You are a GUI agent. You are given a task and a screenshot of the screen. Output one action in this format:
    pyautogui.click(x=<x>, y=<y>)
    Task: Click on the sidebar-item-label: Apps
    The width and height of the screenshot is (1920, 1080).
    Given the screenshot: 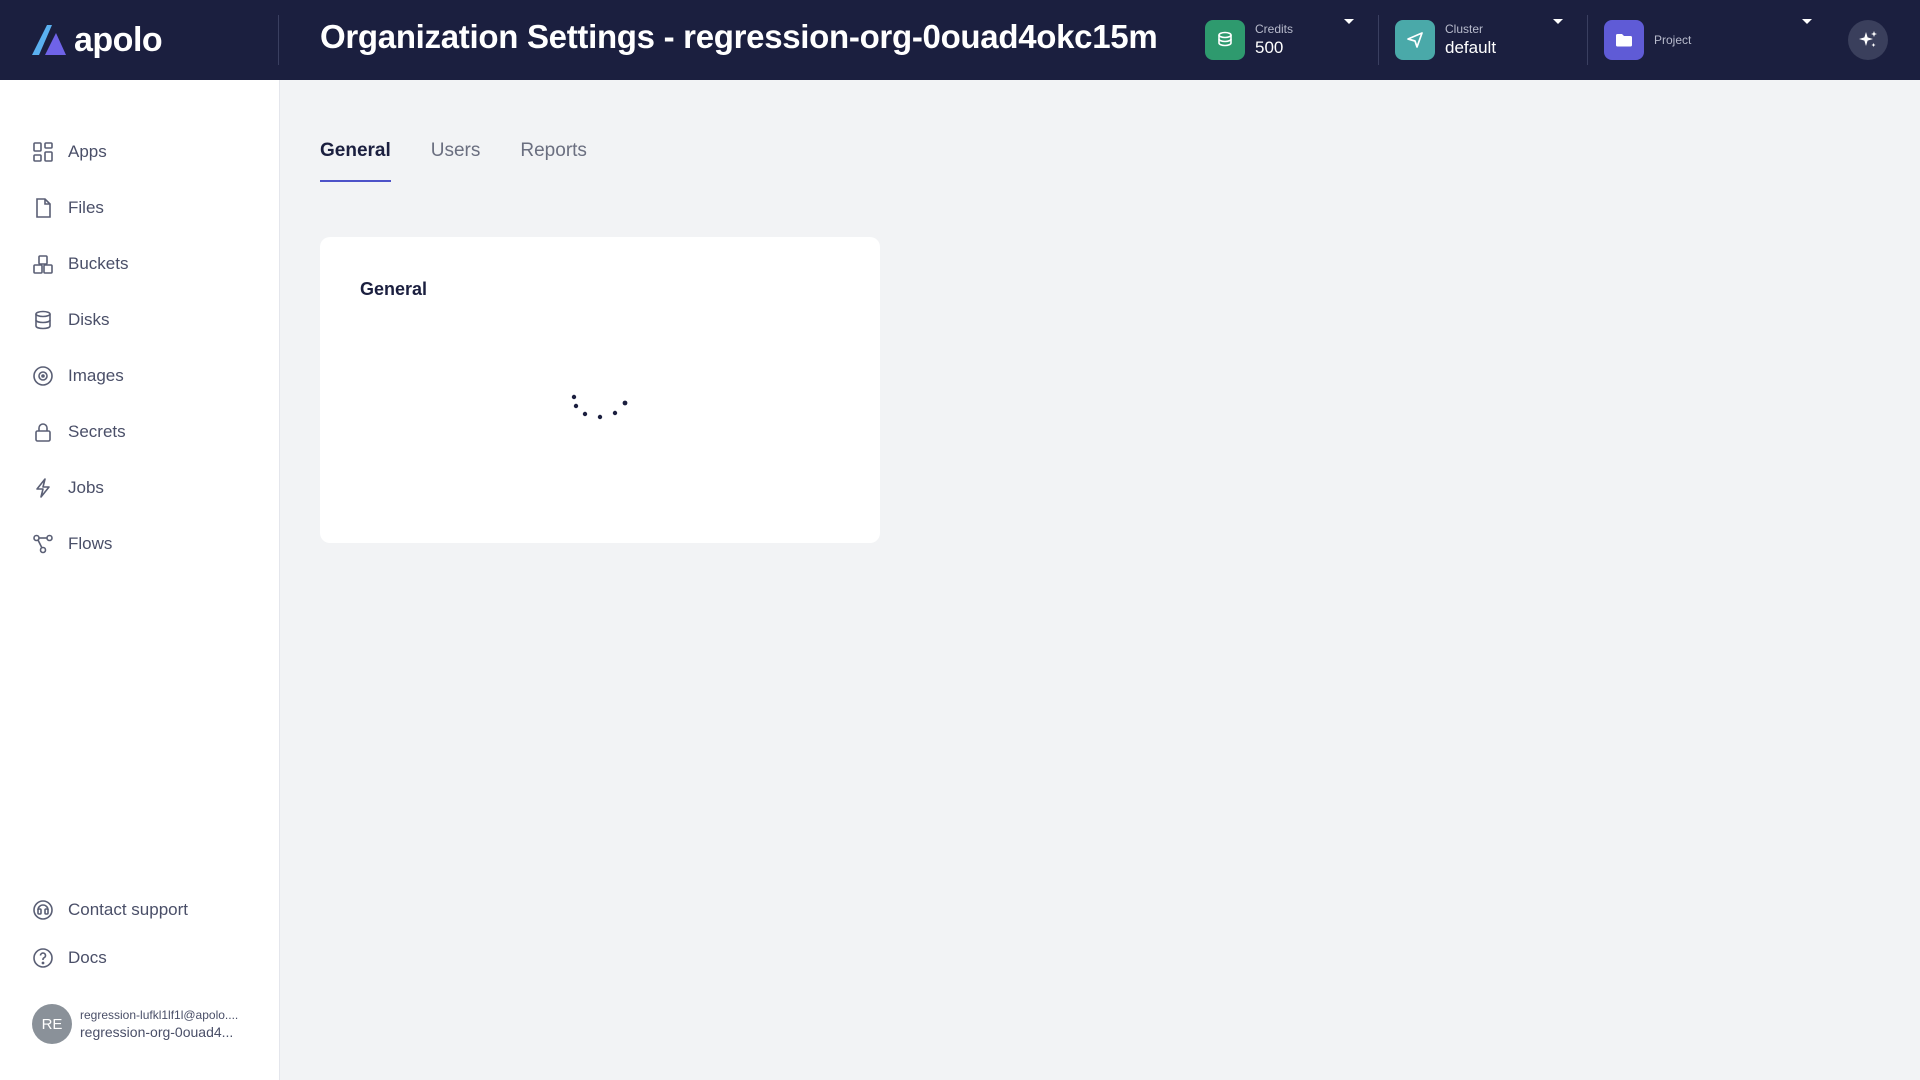 What is the action you would take?
    pyautogui.click(x=87, y=151)
    